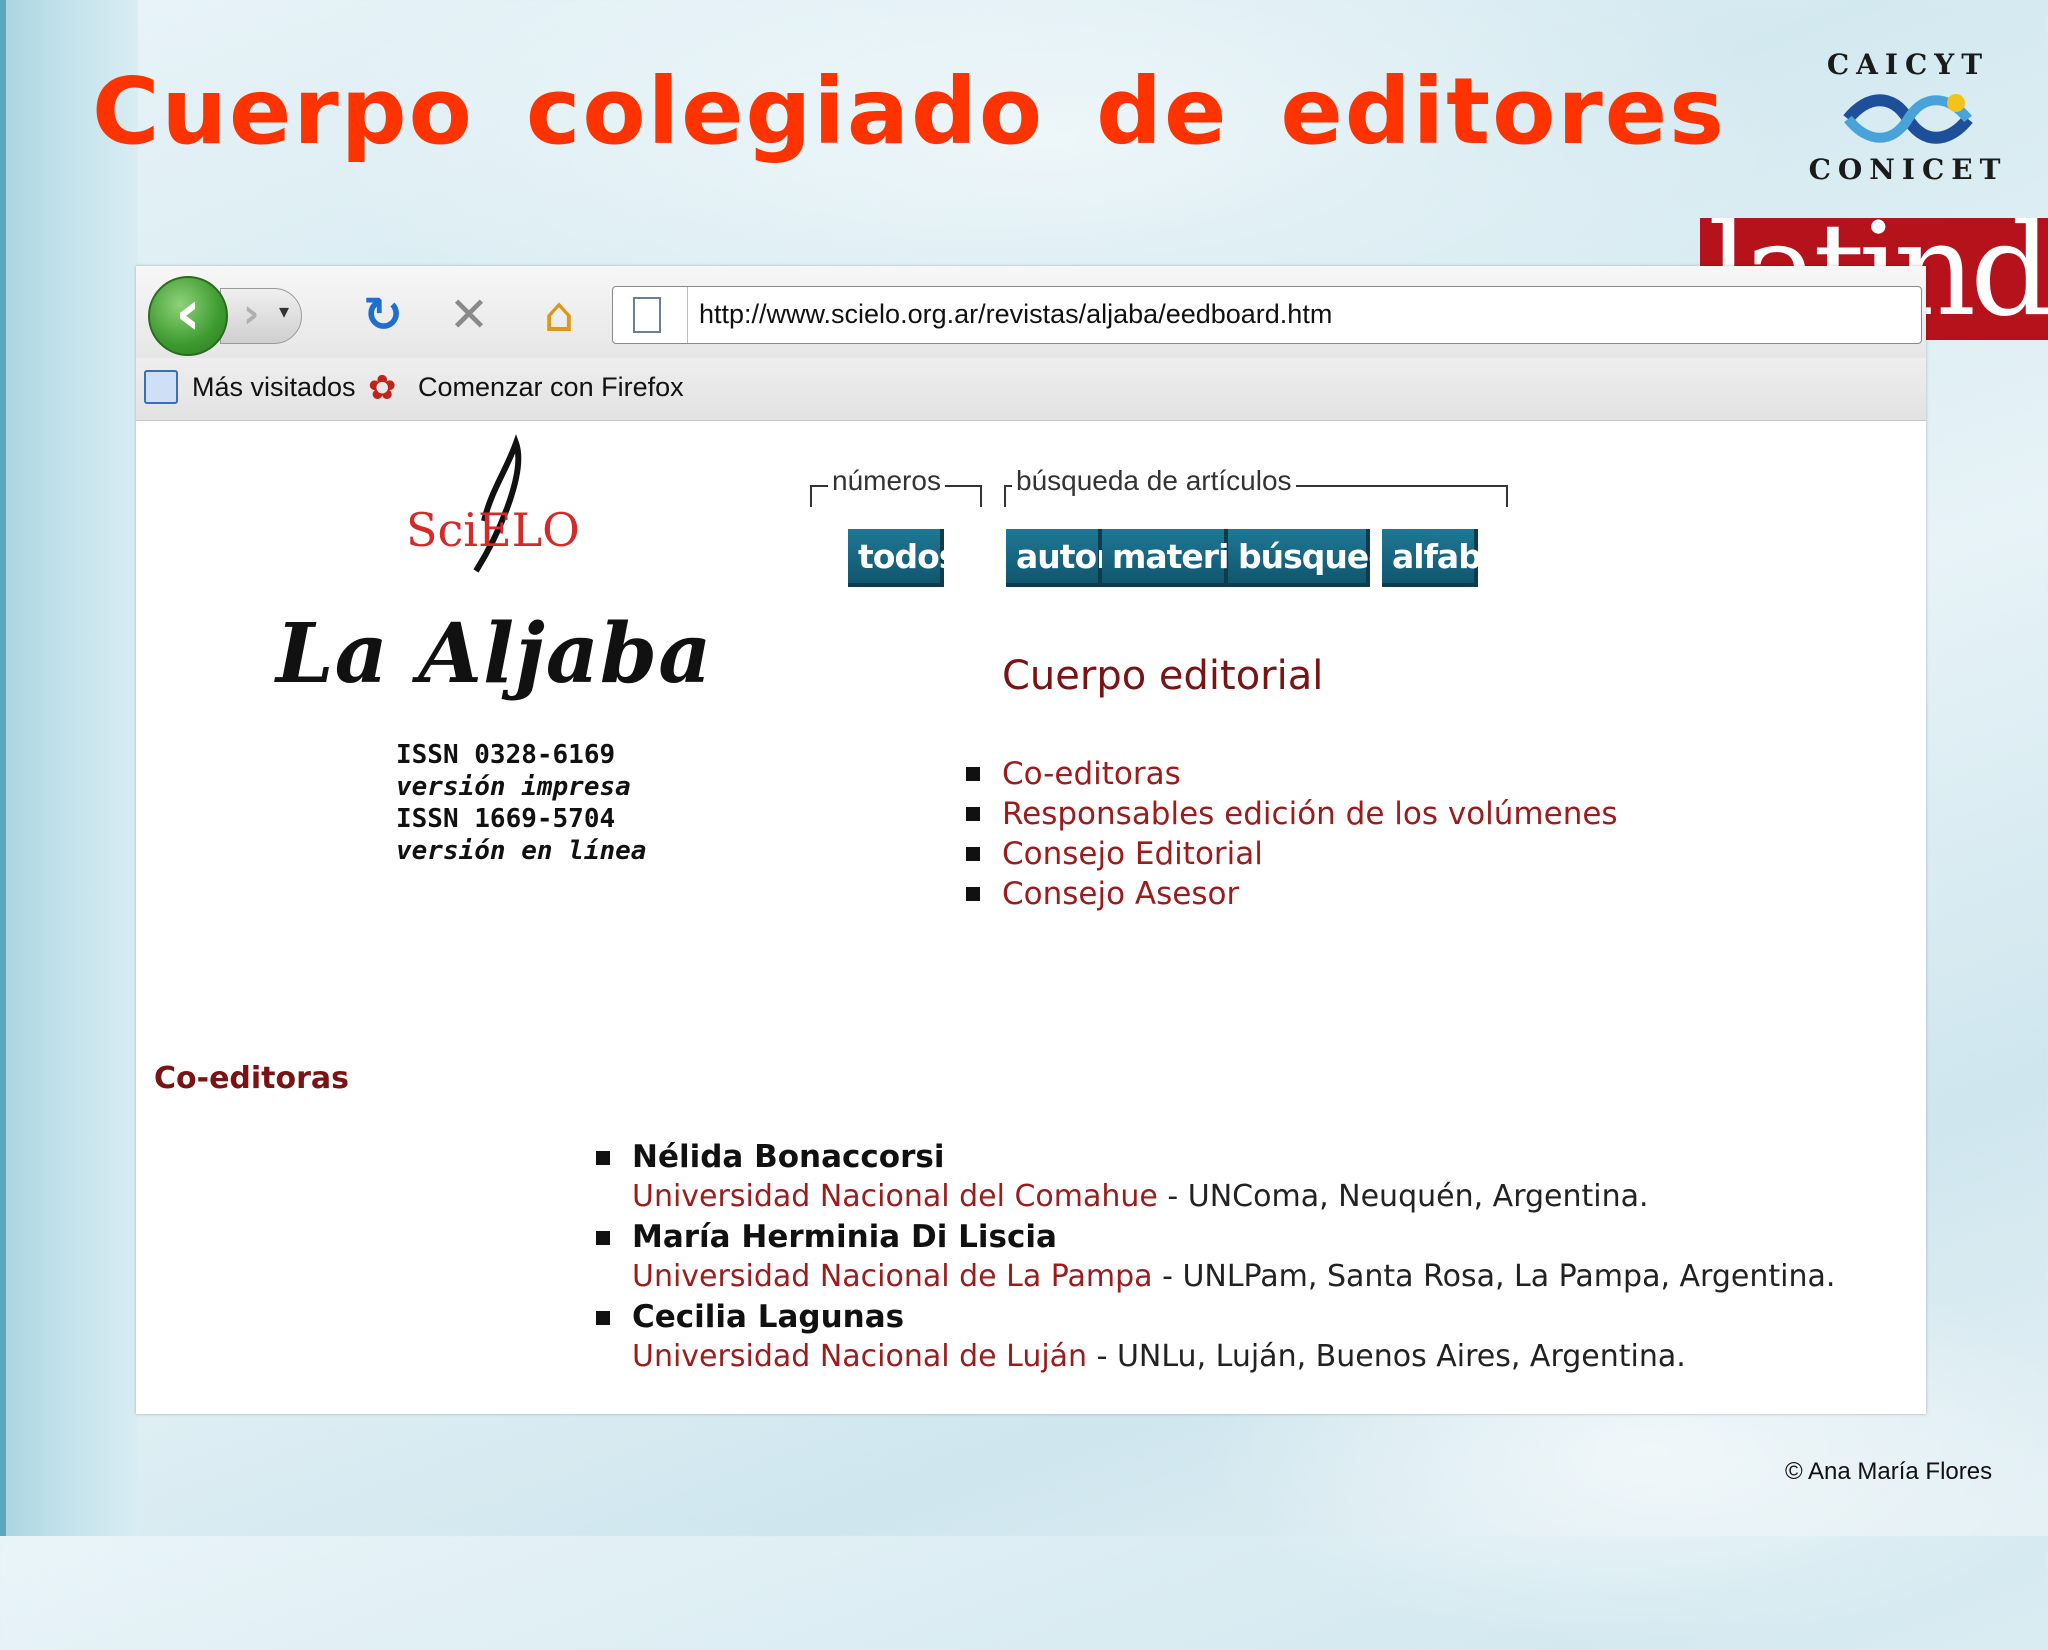 The width and height of the screenshot is (2048, 1650). I want to click on link-responsables: Responsables edición de los volúmenes, so click(1292, 814).